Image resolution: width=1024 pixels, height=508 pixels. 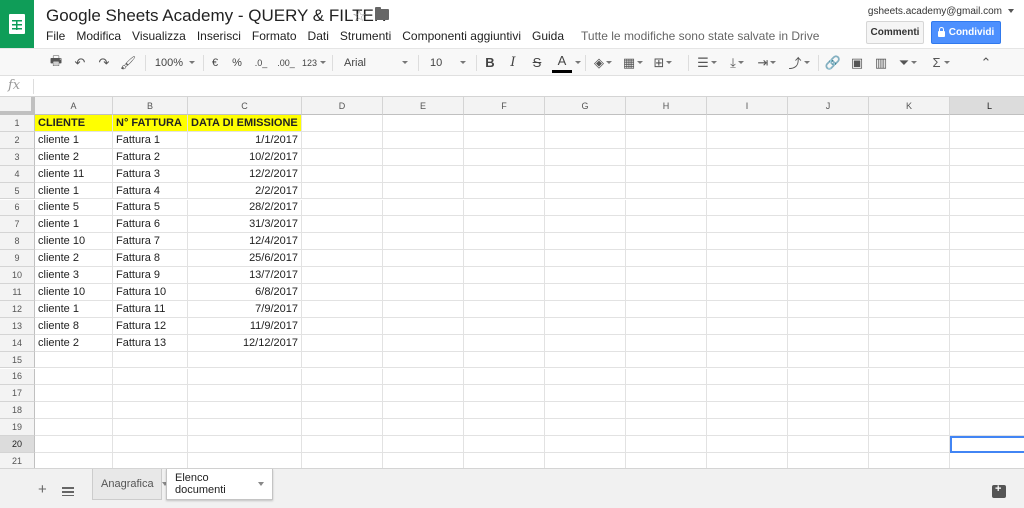 I want to click on comments-button: Commenti, so click(x=895, y=32).